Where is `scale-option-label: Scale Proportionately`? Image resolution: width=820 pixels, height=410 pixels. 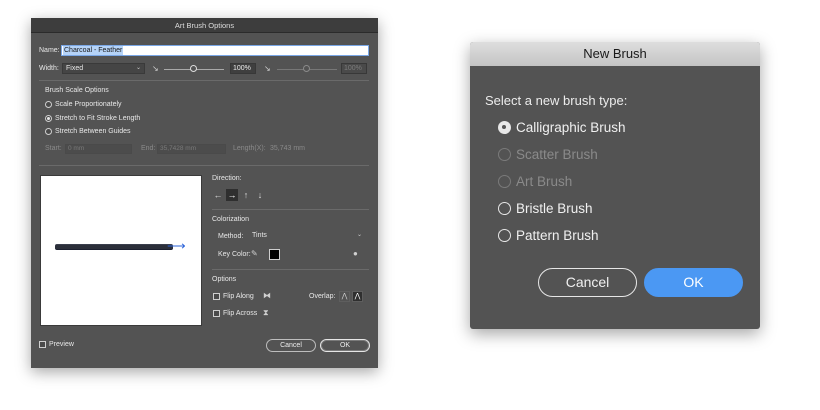
scale-option-label: Scale Proportionately is located at coordinates (88, 104).